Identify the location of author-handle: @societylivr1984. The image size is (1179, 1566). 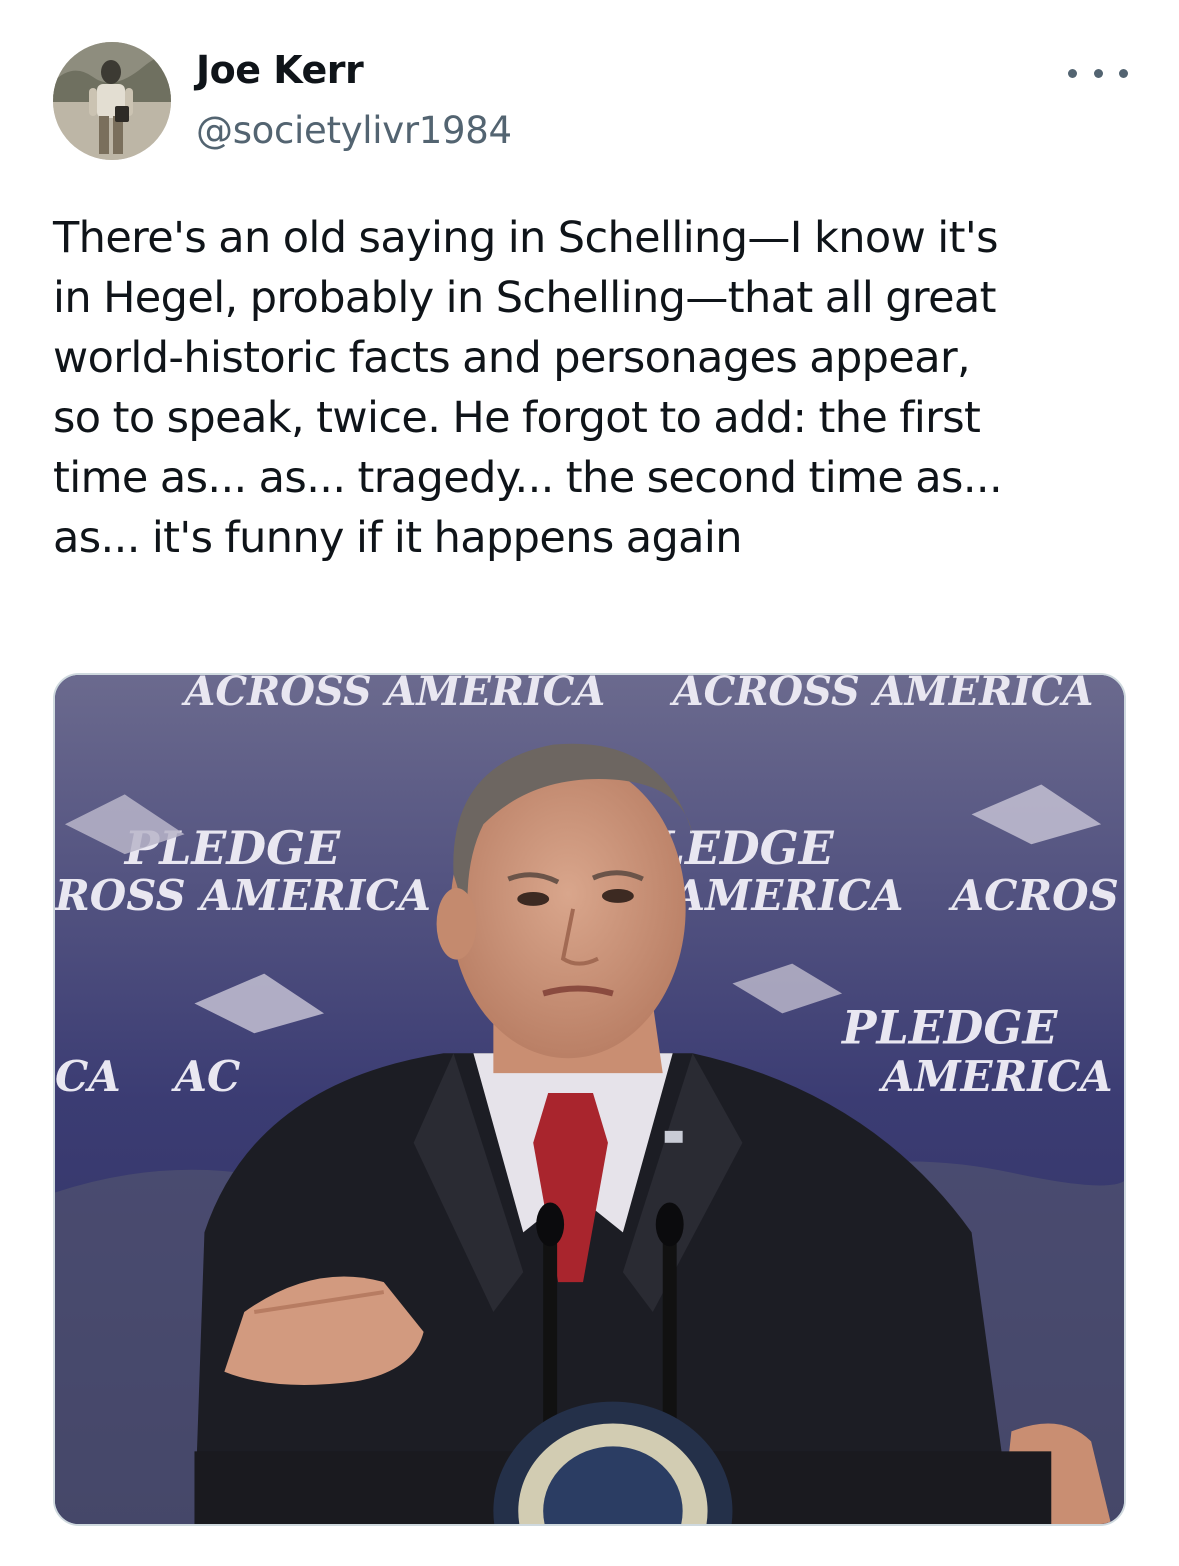
(354, 131).